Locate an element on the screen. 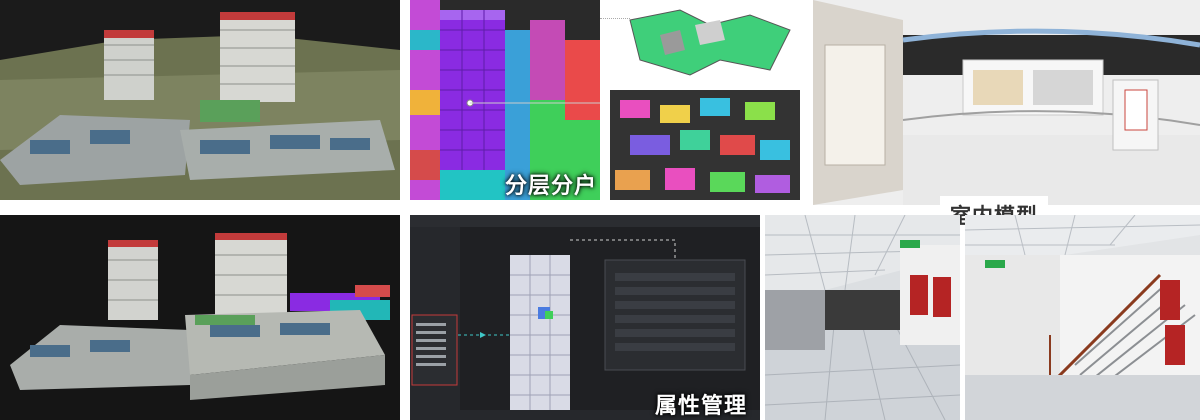  corridor-image is located at coordinates (862, 317).